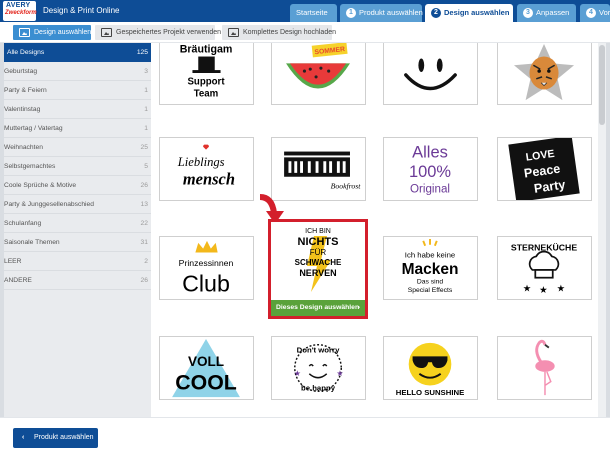  Describe the element at coordinates (430, 392) in the screenshot. I see `svg-text: HELLO SUNSHINE` at that location.